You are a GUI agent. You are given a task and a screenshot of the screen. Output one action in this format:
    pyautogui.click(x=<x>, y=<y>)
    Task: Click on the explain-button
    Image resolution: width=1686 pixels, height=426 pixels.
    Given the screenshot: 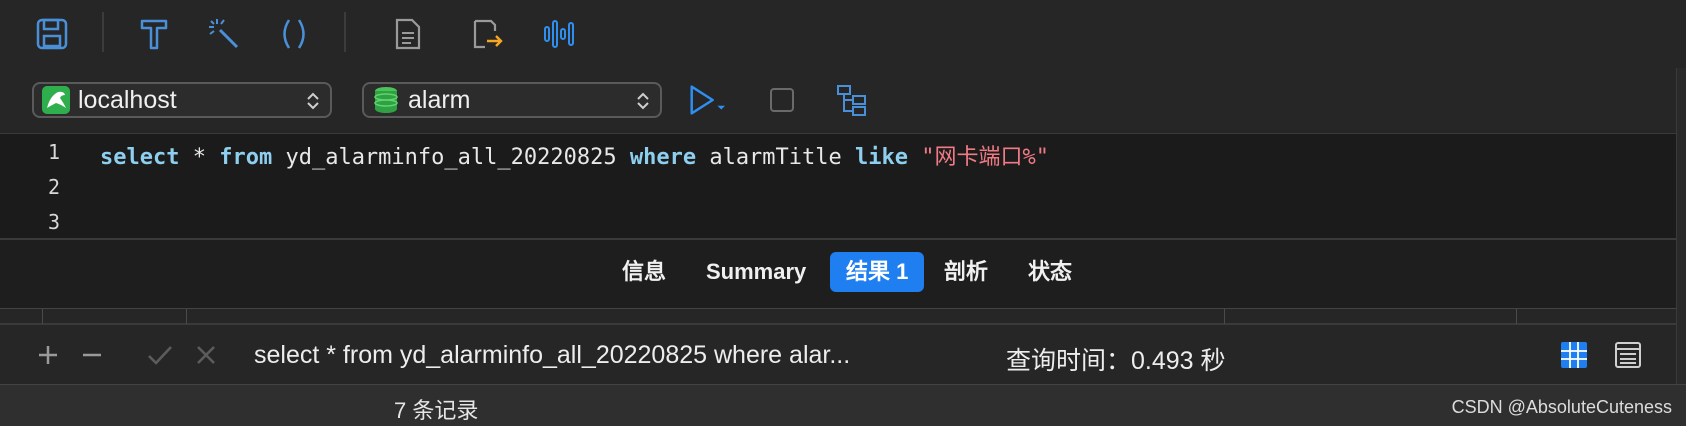 What is the action you would take?
    pyautogui.click(x=852, y=100)
    